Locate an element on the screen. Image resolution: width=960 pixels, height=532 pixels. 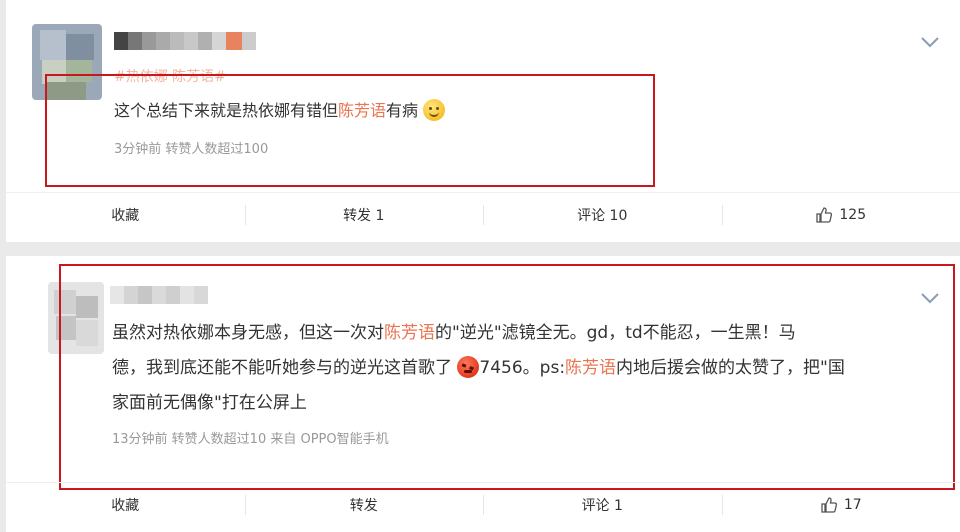
like-count: 17 is located at coordinates (852, 504).